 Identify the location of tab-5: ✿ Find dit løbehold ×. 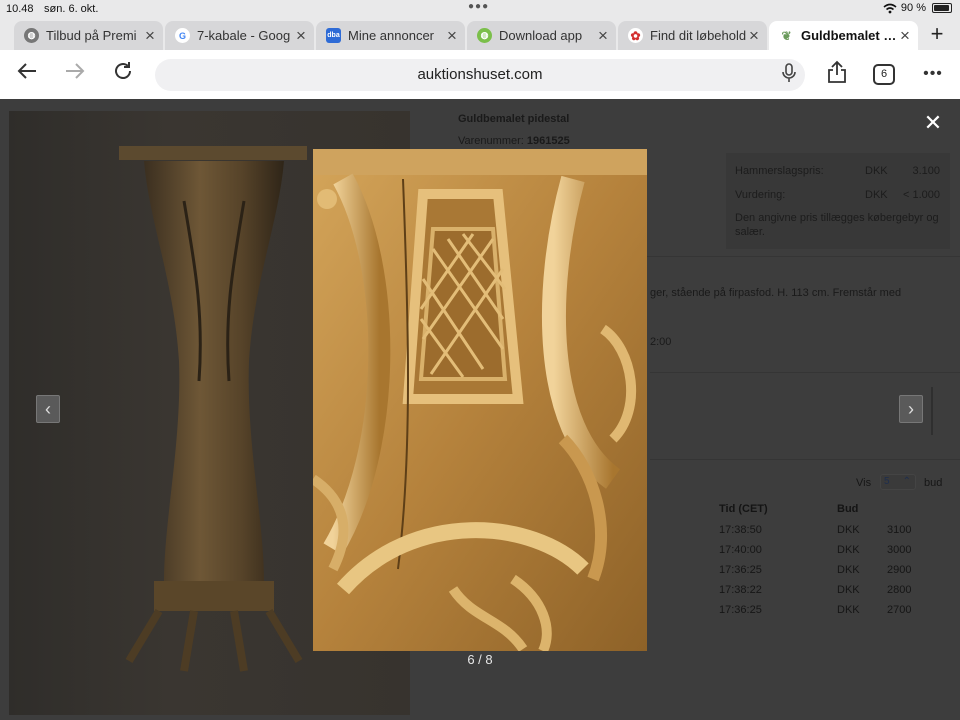
(692, 35).